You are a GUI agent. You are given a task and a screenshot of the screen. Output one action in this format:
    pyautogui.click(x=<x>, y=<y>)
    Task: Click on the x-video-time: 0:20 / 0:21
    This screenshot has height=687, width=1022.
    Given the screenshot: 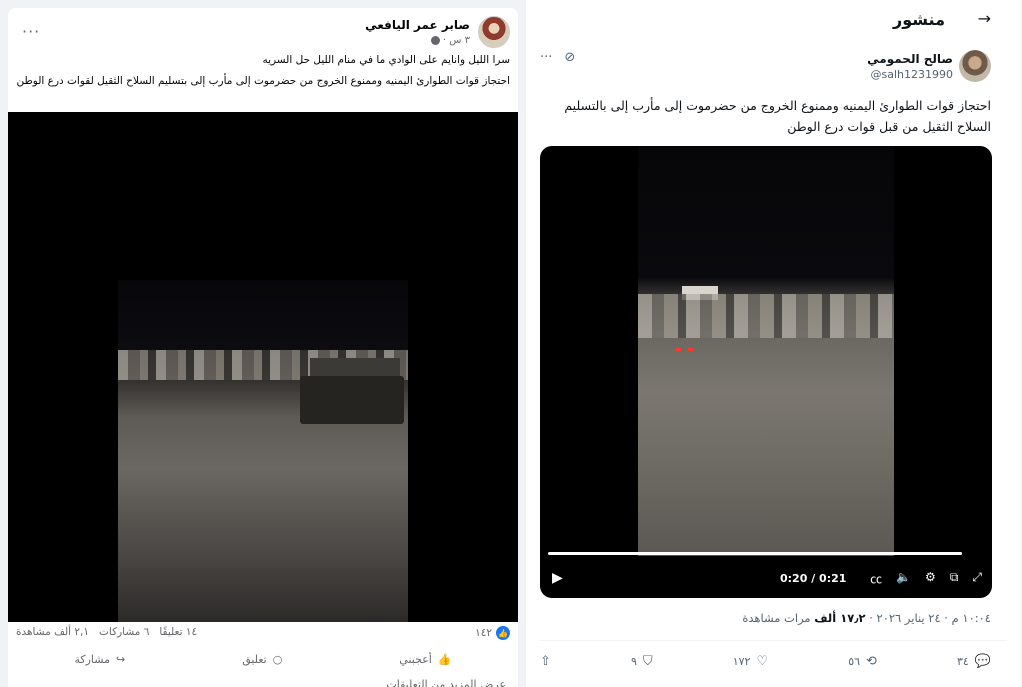 What is the action you would take?
    pyautogui.click(x=813, y=578)
    